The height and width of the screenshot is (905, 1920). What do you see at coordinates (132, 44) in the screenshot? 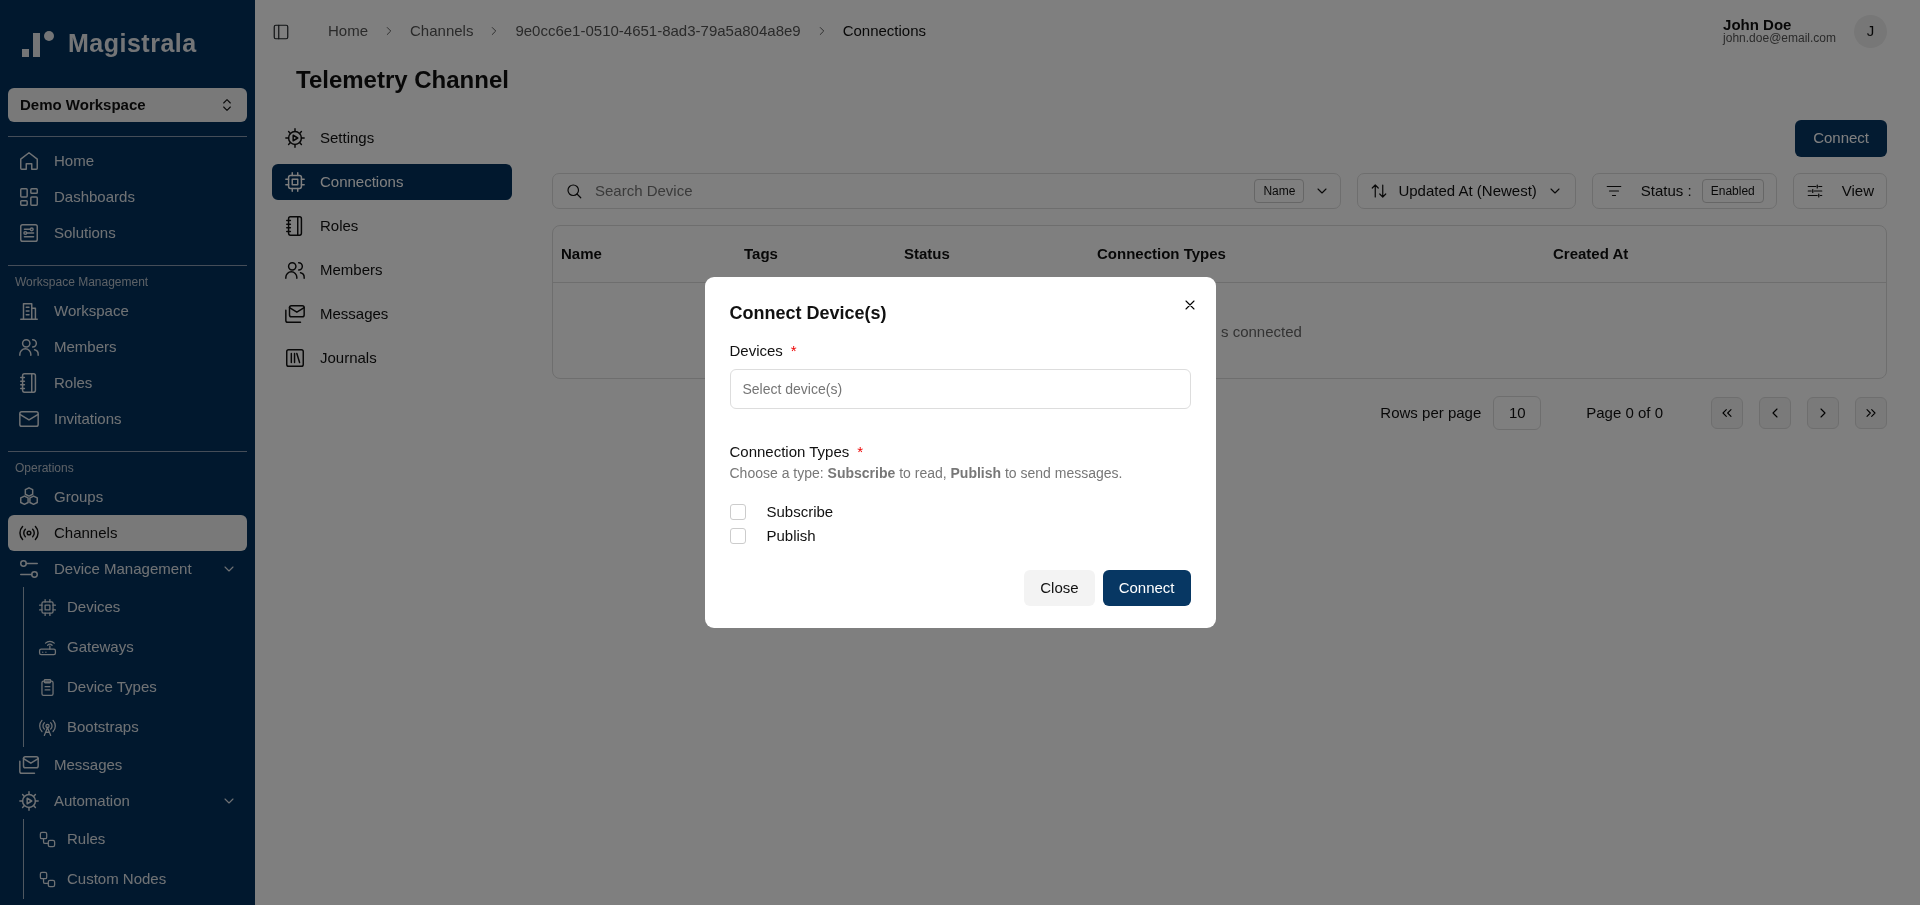
I see `logo-text: Magistrala` at bounding box center [132, 44].